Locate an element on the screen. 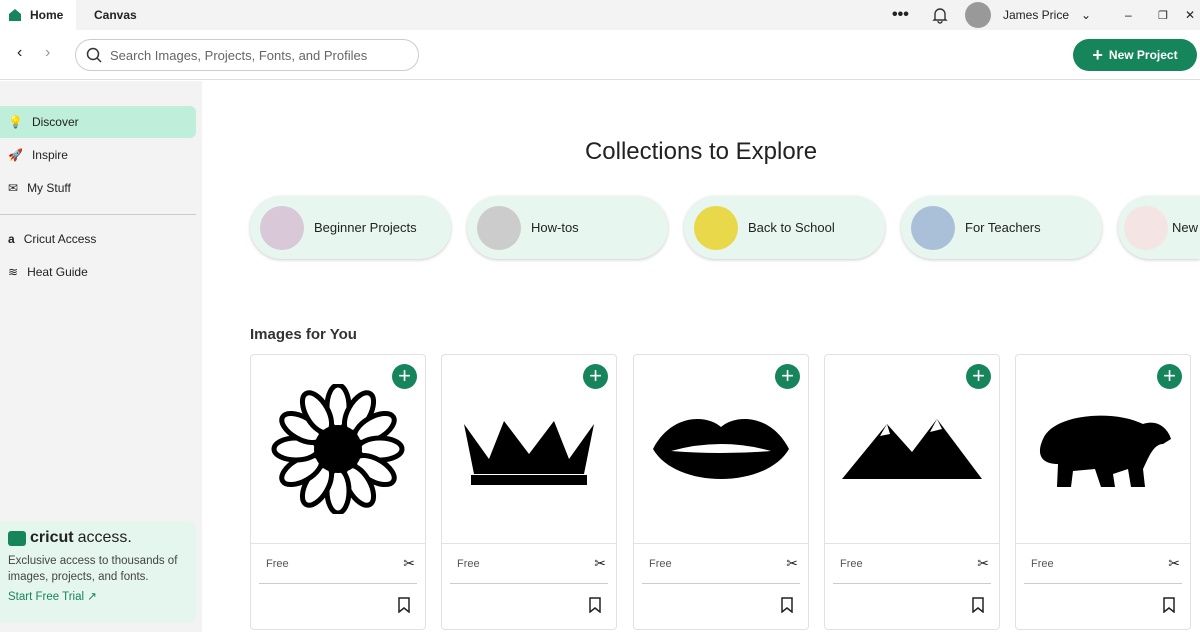 The height and width of the screenshot is (632, 1200). logo-light: access. is located at coordinates (104, 537).